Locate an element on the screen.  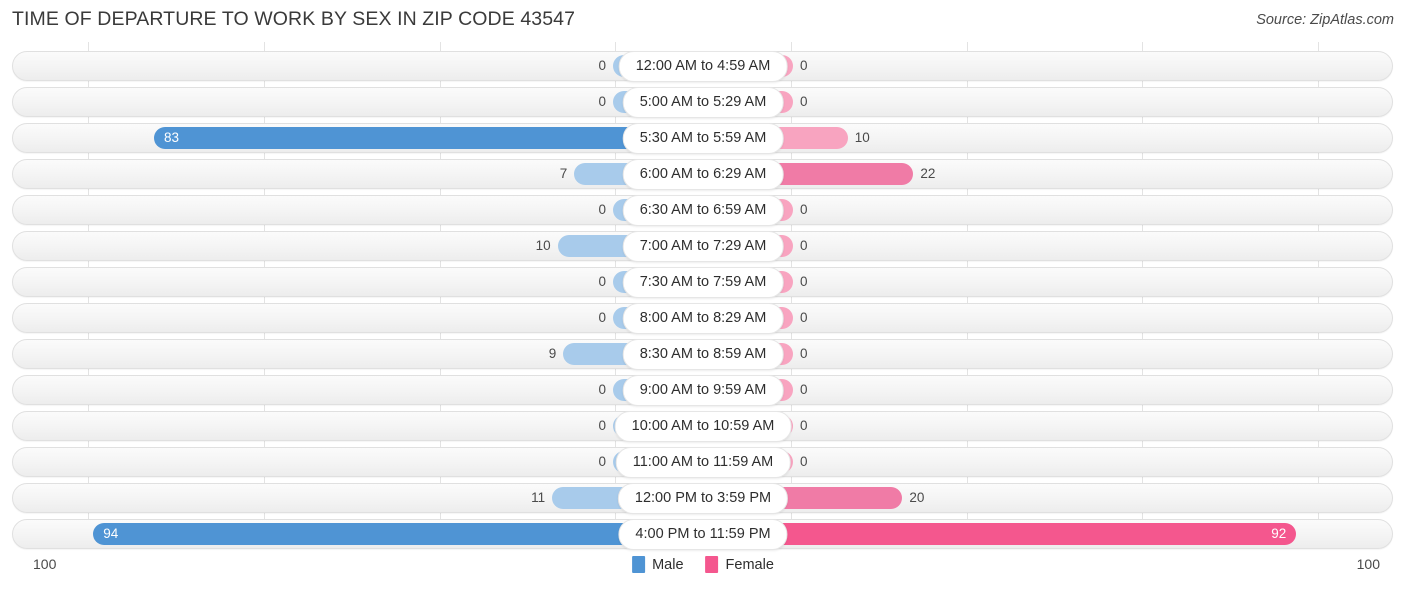
category-label: 5:00 AM to 5:29 AM is located at coordinates (703, 102).